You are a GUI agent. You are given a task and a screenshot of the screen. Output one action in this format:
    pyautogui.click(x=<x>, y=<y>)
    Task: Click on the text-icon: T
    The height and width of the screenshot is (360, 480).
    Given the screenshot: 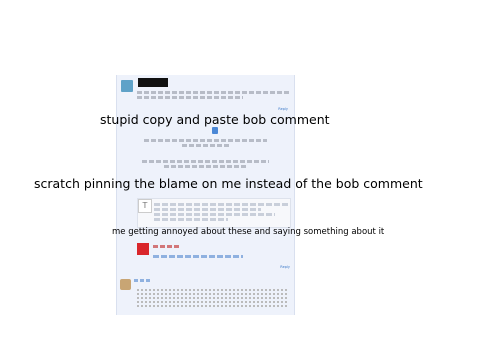 What is the action you would take?
    pyautogui.click(x=145, y=206)
    